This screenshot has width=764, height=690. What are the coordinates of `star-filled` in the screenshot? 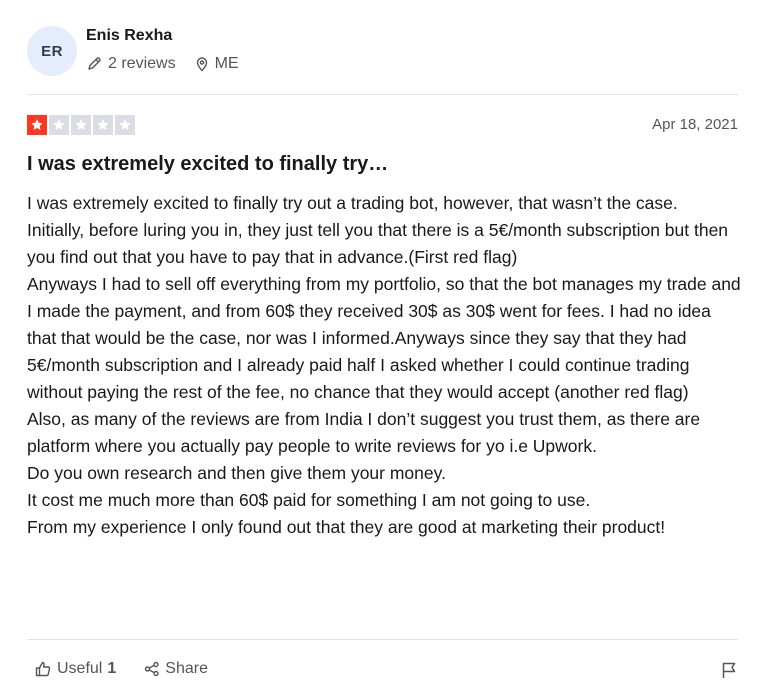 It's located at (37, 125).